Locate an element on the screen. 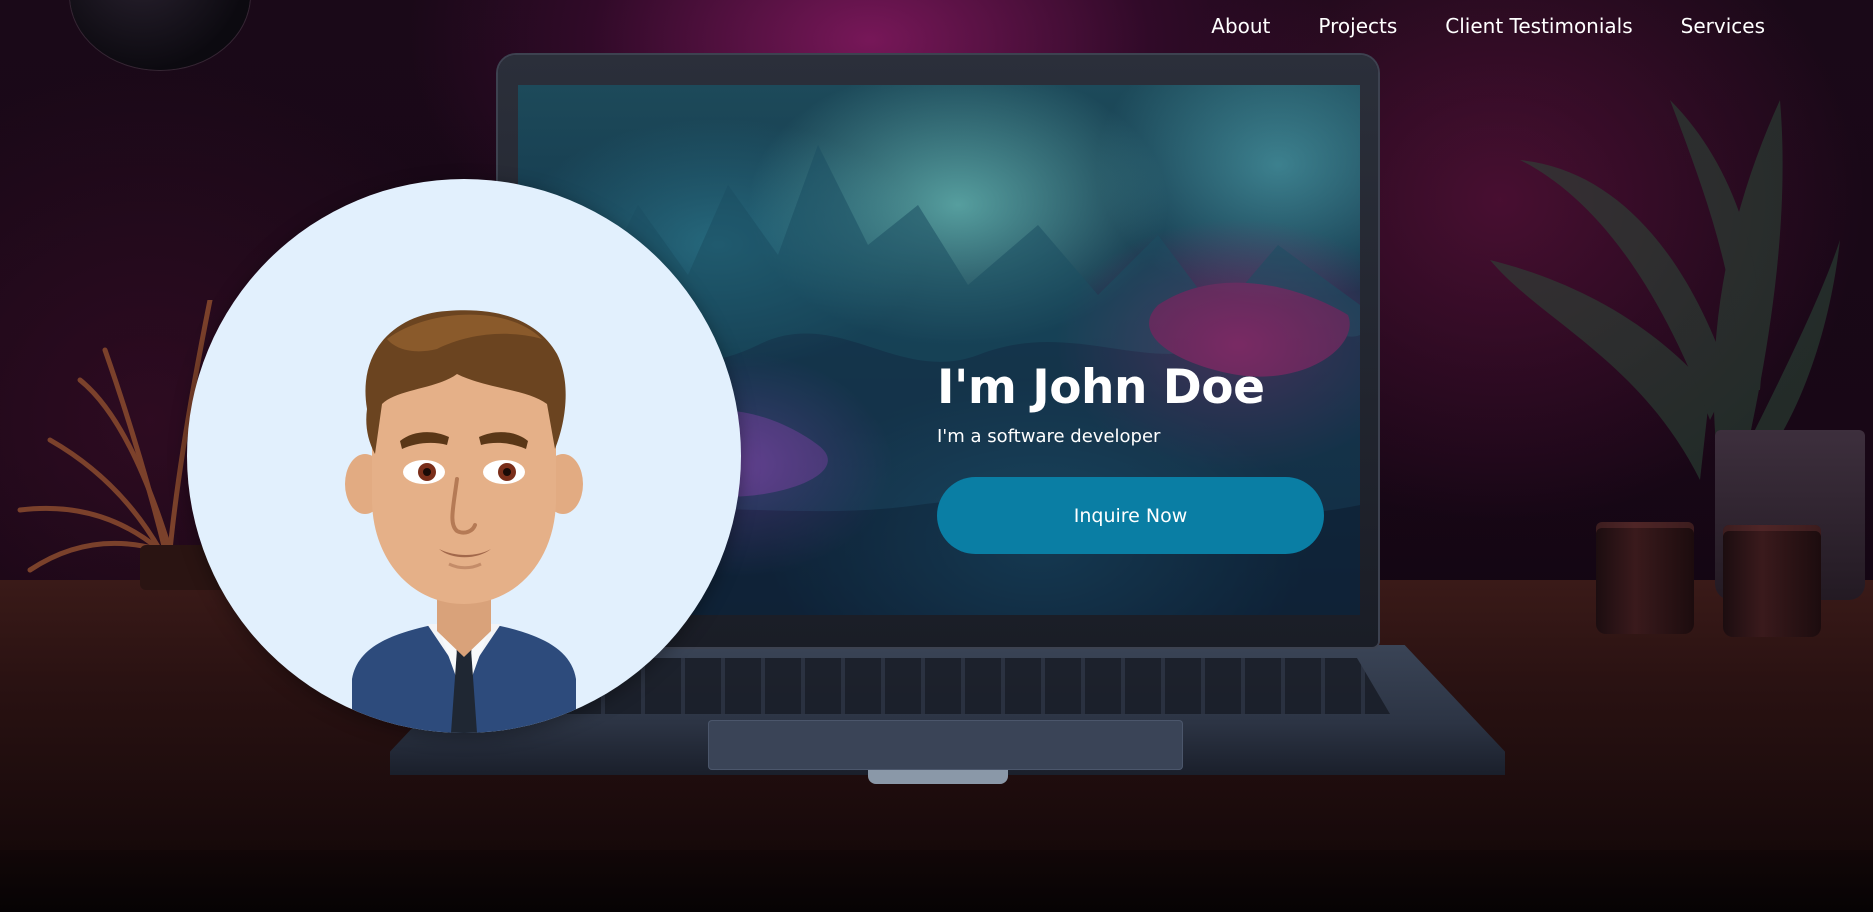 This screenshot has width=1873, height=912. nav-link-projects: Projects is located at coordinates (1357, 26).